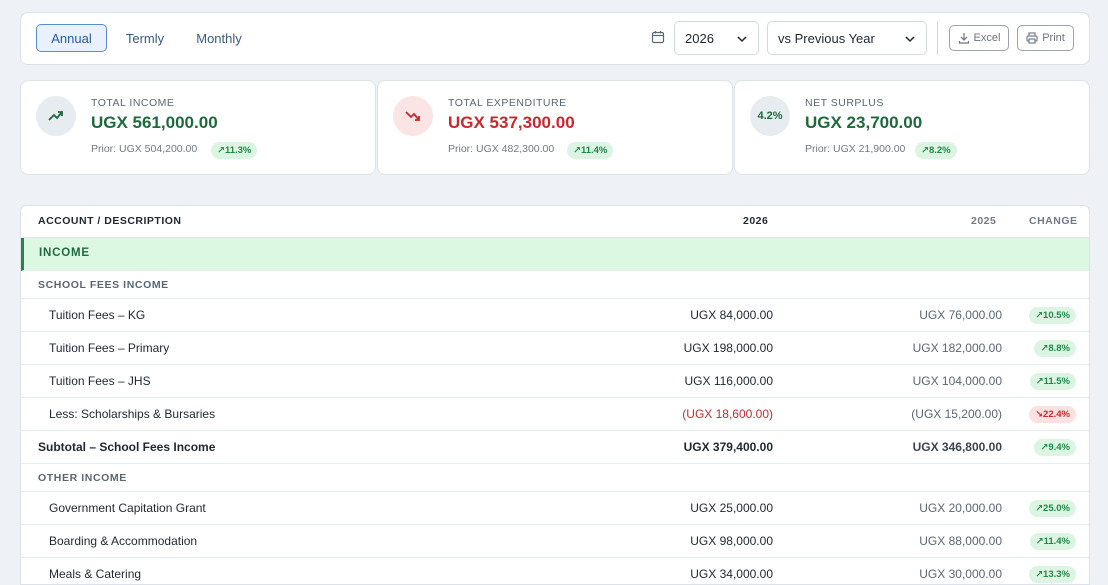  Describe the element at coordinates (731, 315) in the screenshot. I see `row-current: UGX 84,000.00` at that location.